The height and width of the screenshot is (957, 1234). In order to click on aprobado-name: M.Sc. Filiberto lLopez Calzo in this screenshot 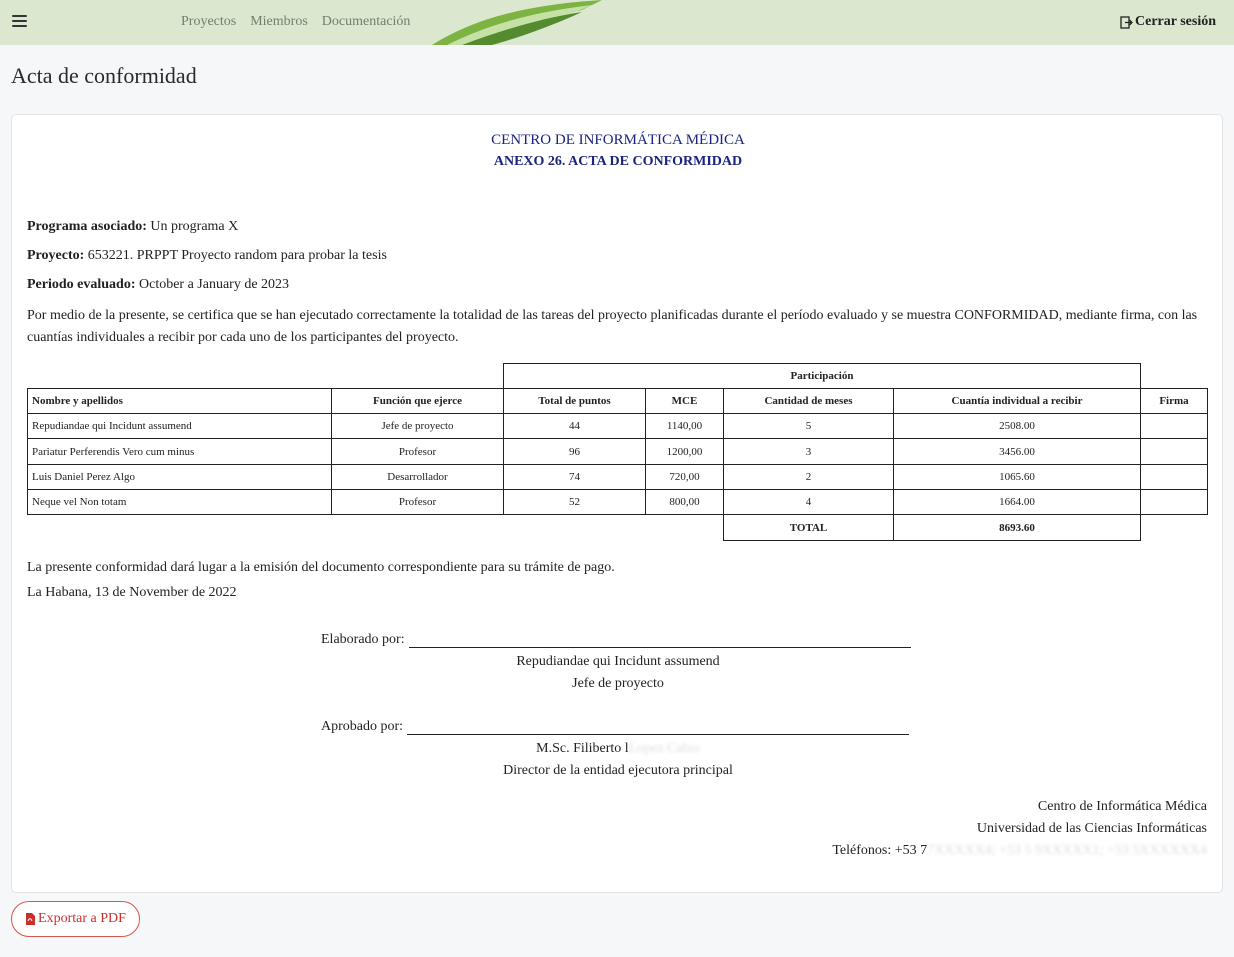, I will do `click(618, 749)`.